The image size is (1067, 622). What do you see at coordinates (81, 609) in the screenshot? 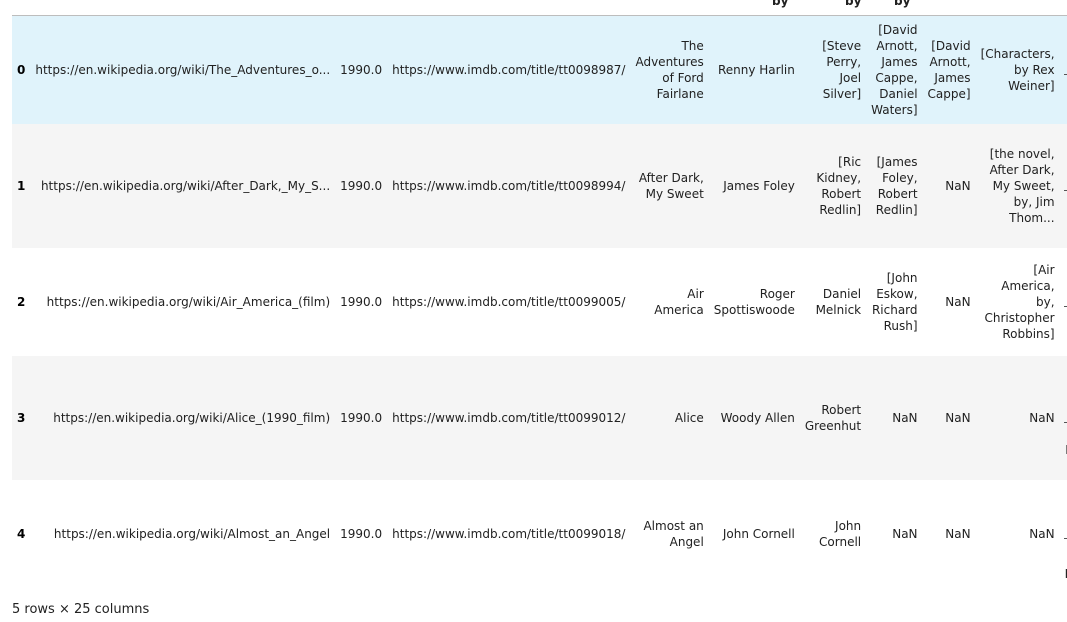
I see `dataframe-shape-summary: 5 rows × 25 columns` at bounding box center [81, 609].